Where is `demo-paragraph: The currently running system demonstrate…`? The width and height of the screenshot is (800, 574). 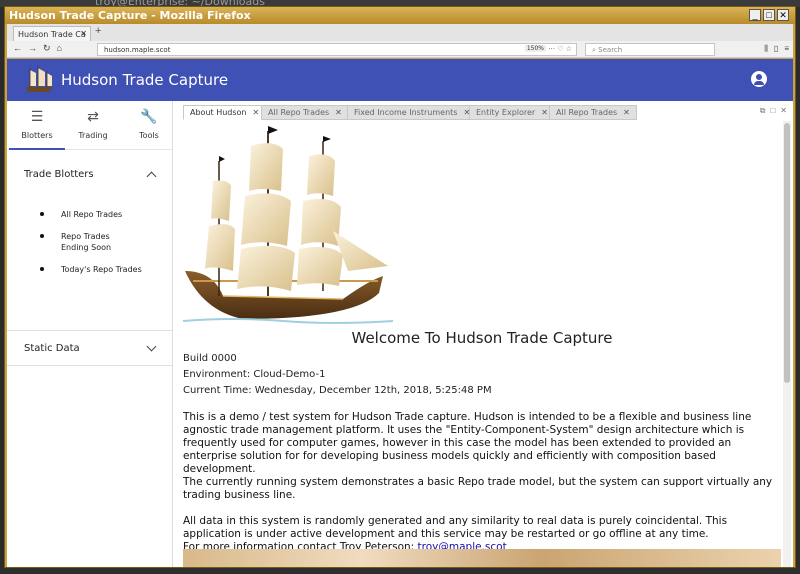 demo-paragraph: The currently running system demonstrate… is located at coordinates (478, 488).